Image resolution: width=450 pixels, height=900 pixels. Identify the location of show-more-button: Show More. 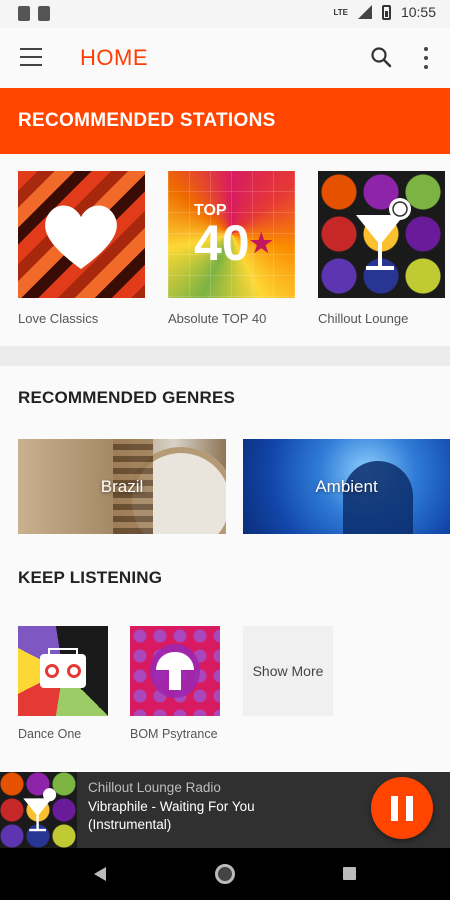
(288, 671).